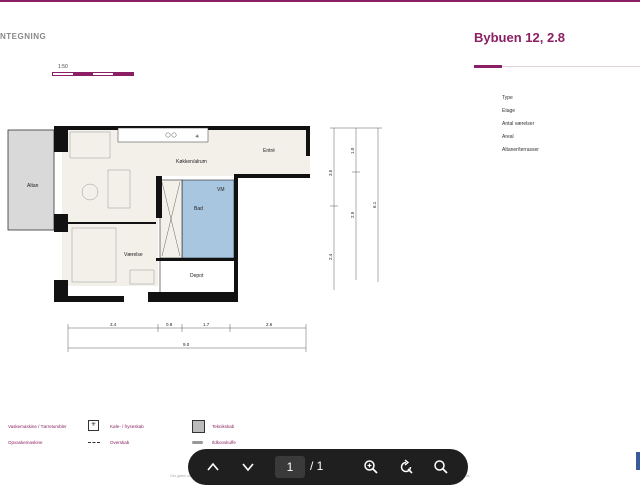  Describe the element at coordinates (197, 442) in the screenshot. I see `drawer-icon` at that location.